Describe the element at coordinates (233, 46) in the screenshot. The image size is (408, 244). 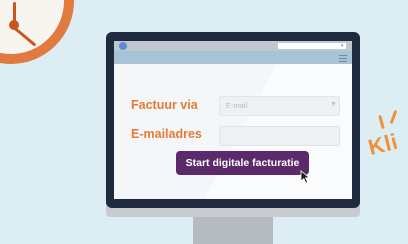
I see `window-titlebar: ▾` at that location.